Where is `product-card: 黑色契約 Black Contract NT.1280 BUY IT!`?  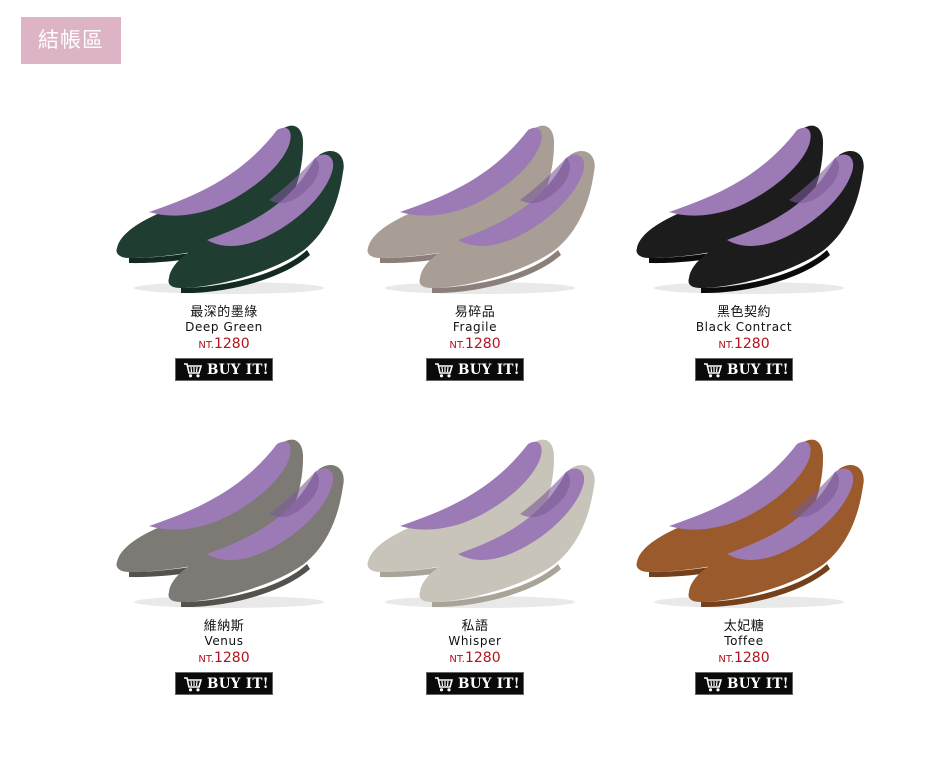
product-card: 黑色契約 Black Contract NT.1280 BUY IT! is located at coordinates (744, 250).